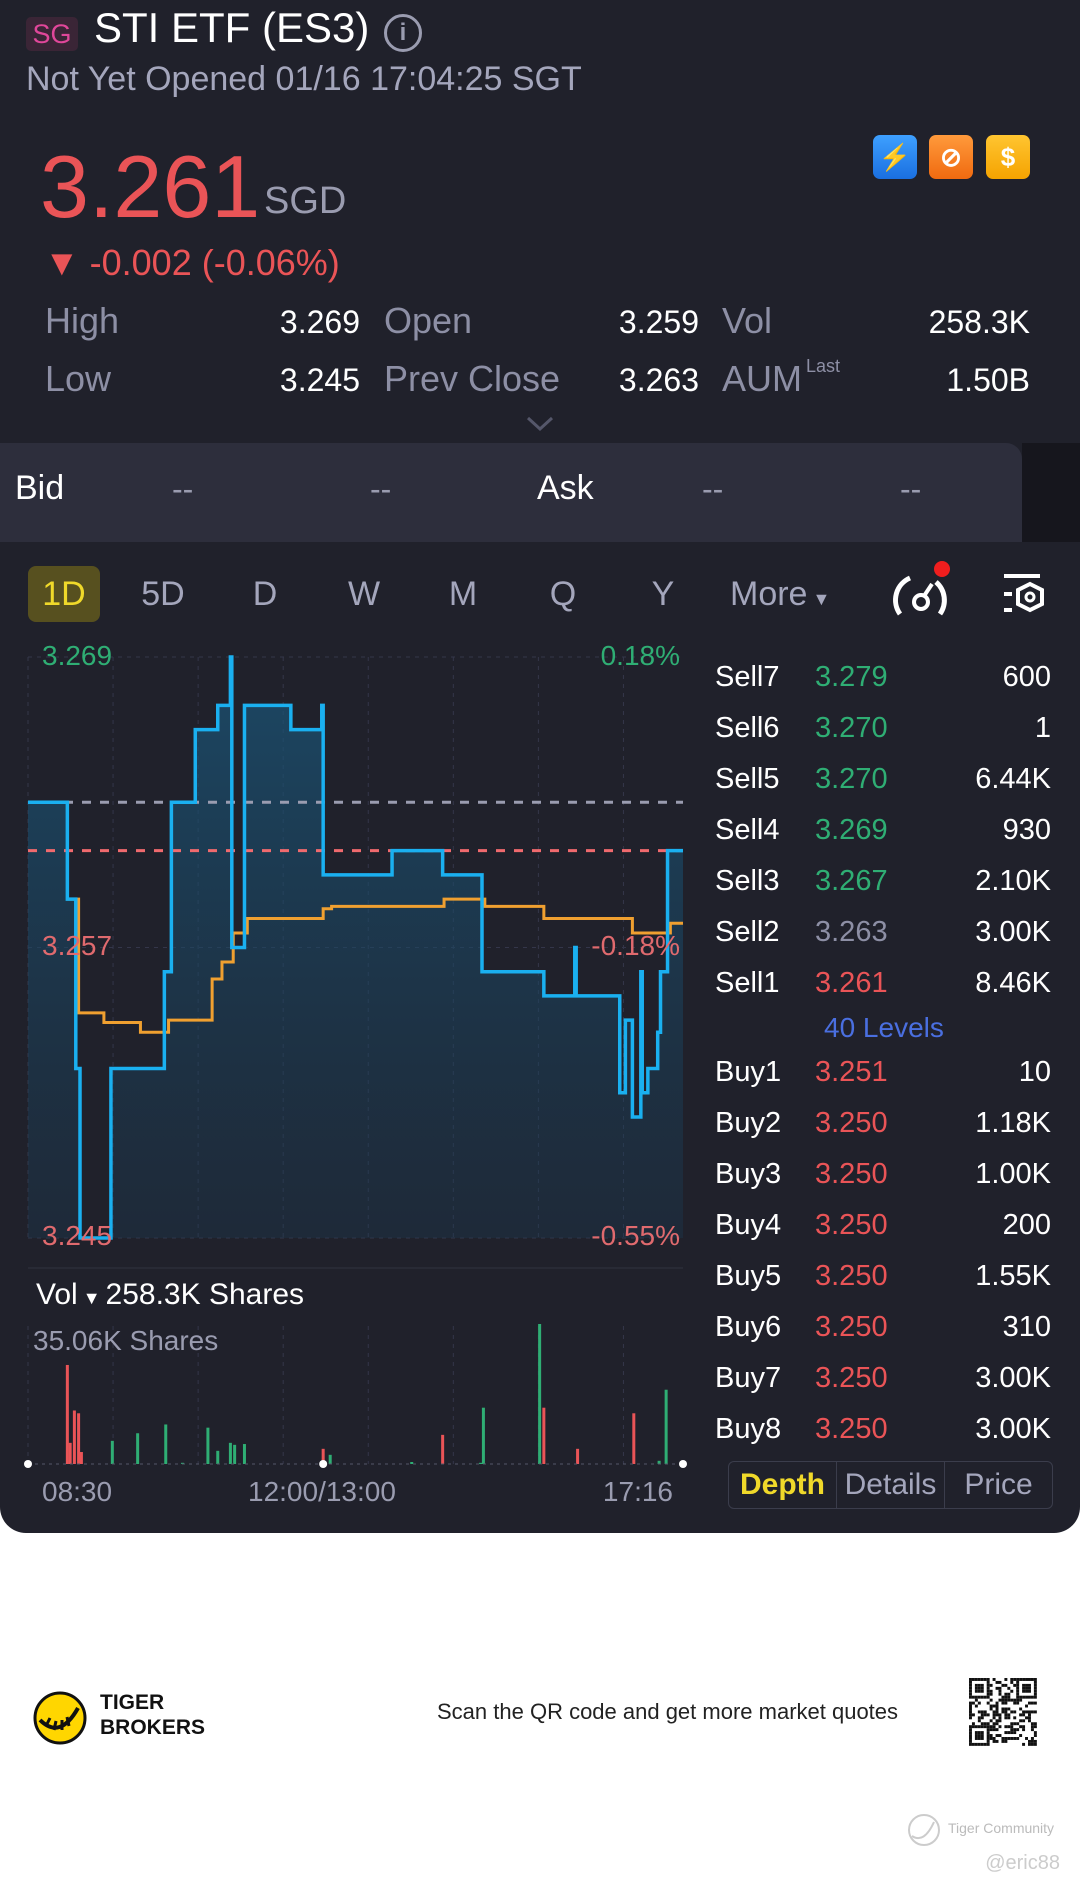 The image size is (1080, 1890). What do you see at coordinates (747, 830) in the screenshot?
I see `level-label: Sell4` at bounding box center [747, 830].